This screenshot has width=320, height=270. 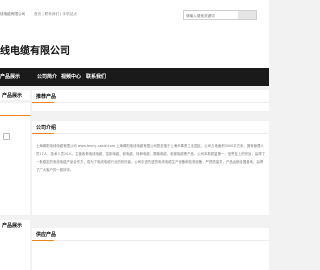 I want to click on site-title: 线电缆有限公司, so click(x=35, y=51).